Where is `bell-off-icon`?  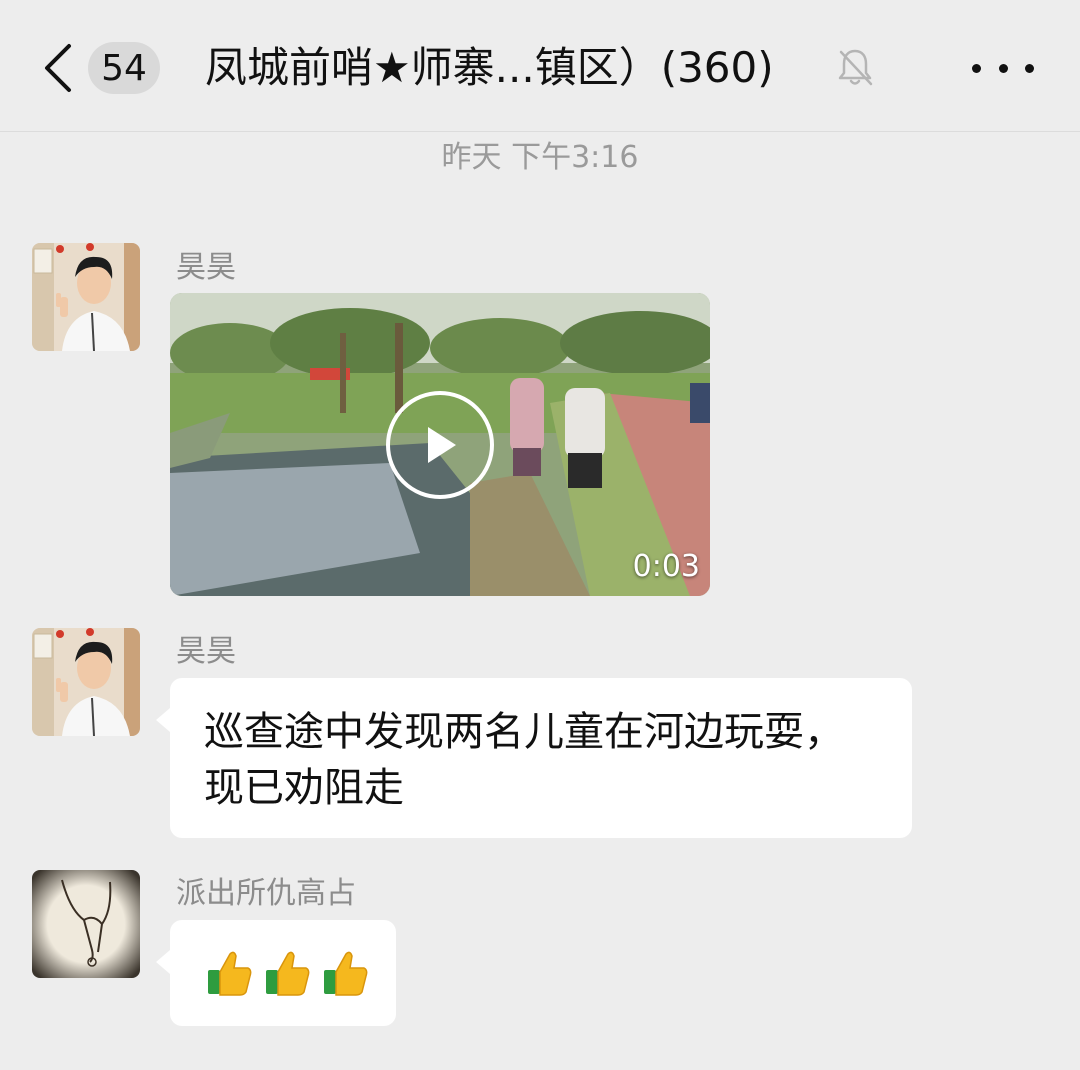 bell-off-icon is located at coordinates (855, 67).